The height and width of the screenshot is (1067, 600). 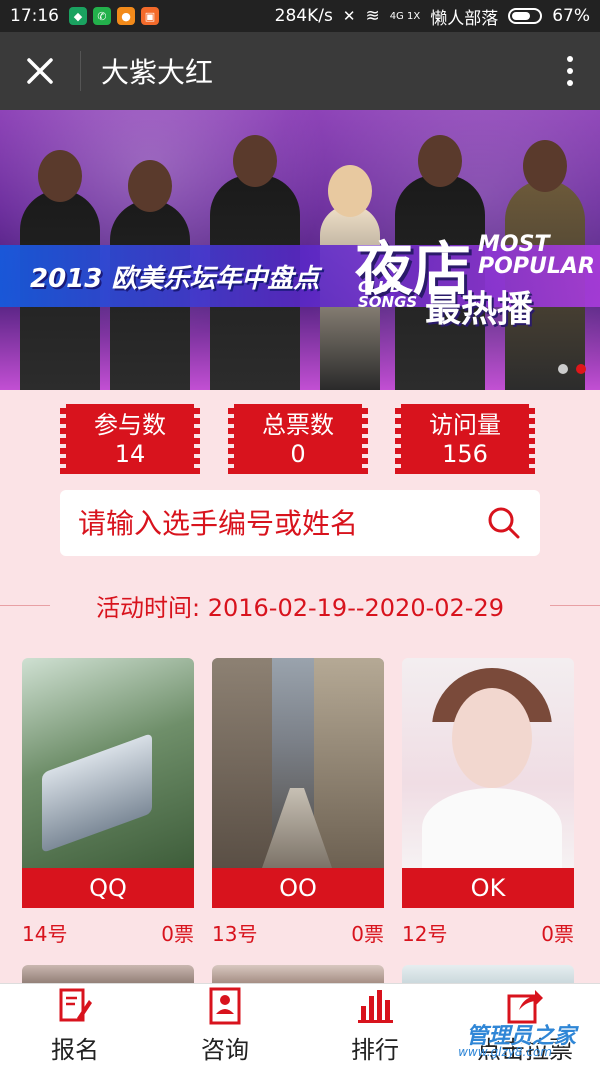 What do you see at coordinates (282, 523) in the screenshot?
I see `search-input` at bounding box center [282, 523].